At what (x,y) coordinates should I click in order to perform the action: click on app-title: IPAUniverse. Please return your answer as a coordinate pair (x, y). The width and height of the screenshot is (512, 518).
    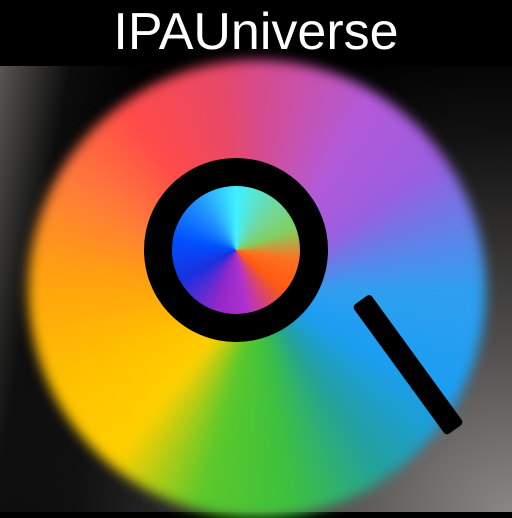
    Looking at the image, I should click on (256, 32).